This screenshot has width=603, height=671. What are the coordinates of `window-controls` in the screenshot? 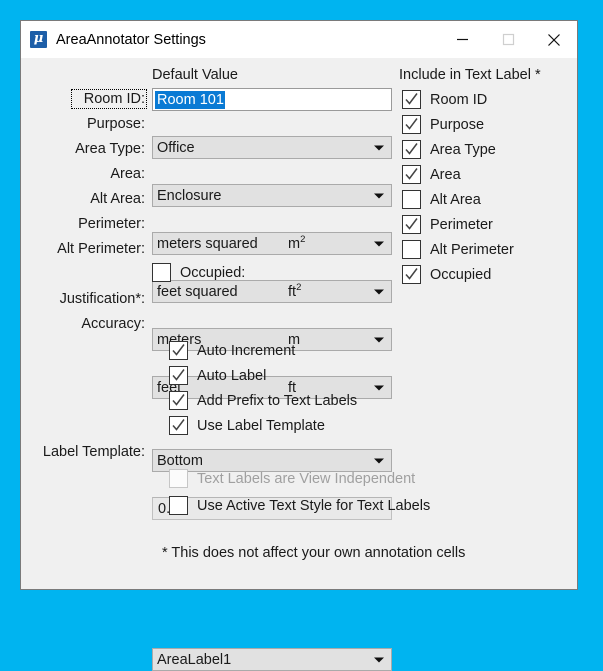 It's located at (508, 39).